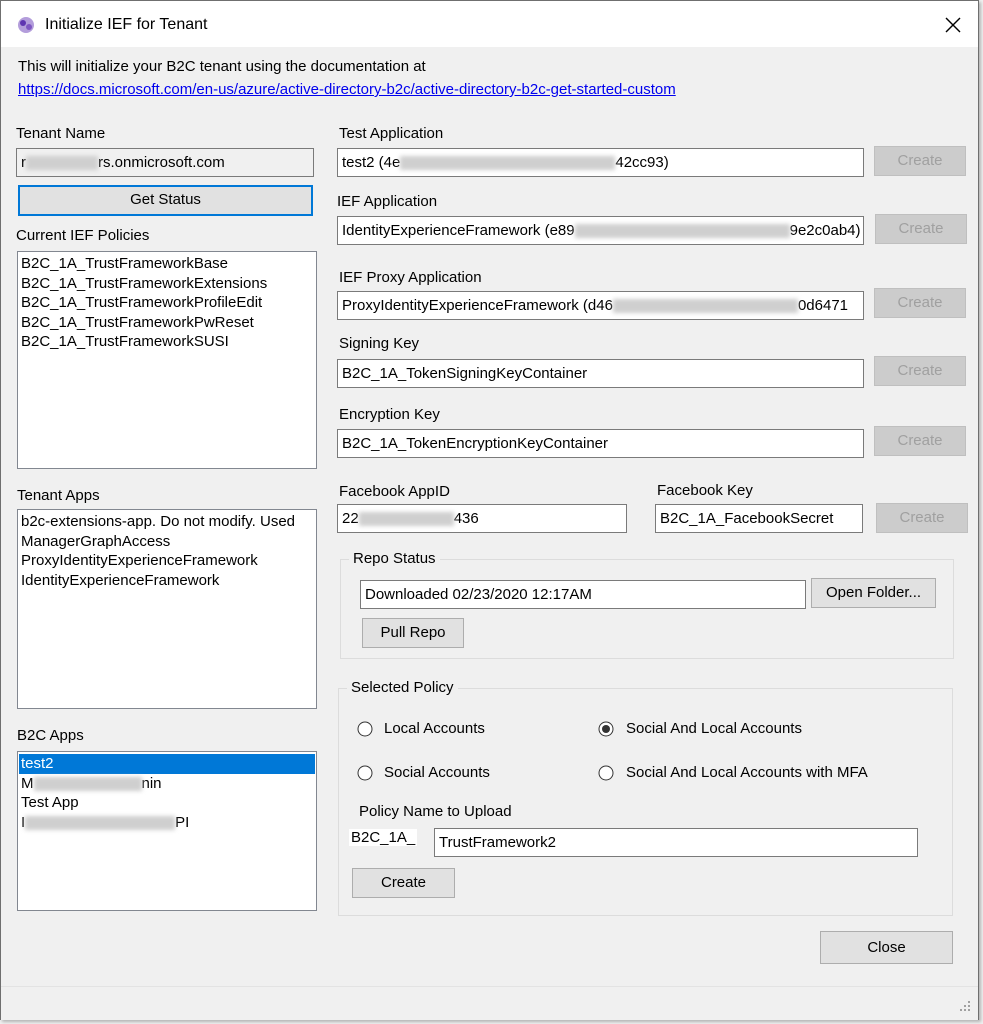  I want to click on resize-grip-icon, so click(965, 1006).